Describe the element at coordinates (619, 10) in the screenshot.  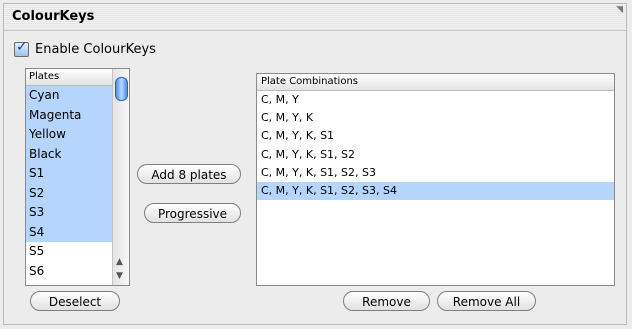
I see `resize-corner-icon: ◥` at that location.